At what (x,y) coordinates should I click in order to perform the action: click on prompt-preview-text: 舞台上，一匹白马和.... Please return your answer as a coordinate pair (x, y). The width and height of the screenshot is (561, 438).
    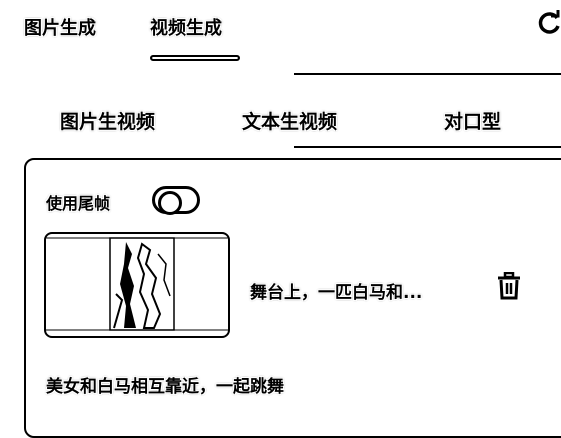
    Looking at the image, I should click on (336, 293).